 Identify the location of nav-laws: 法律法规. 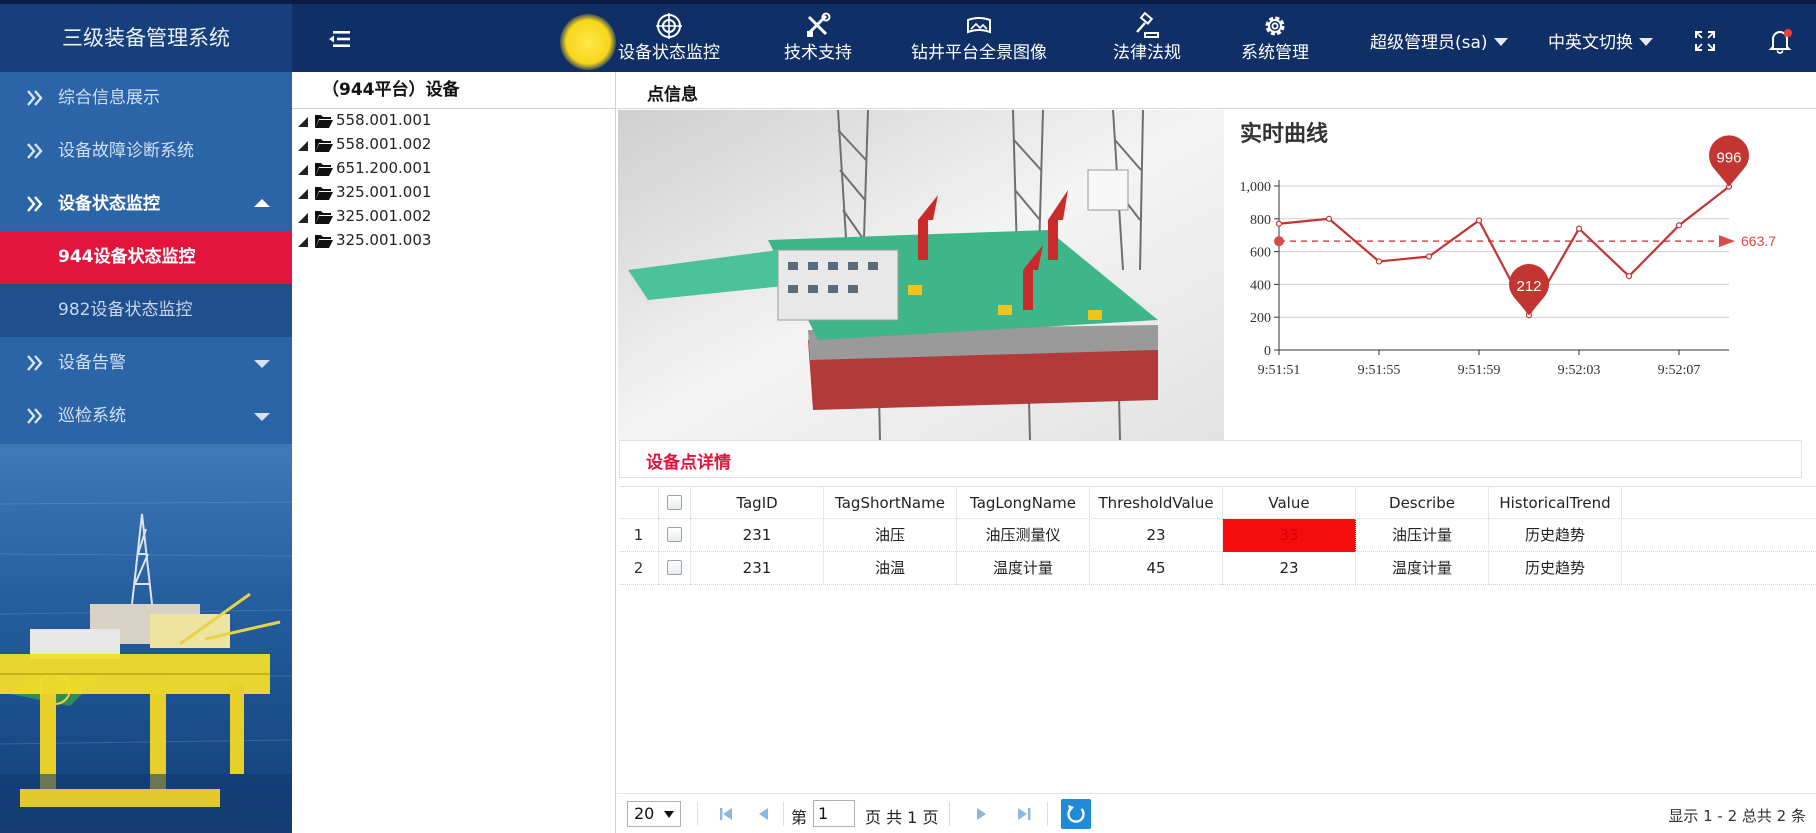
(1147, 41).